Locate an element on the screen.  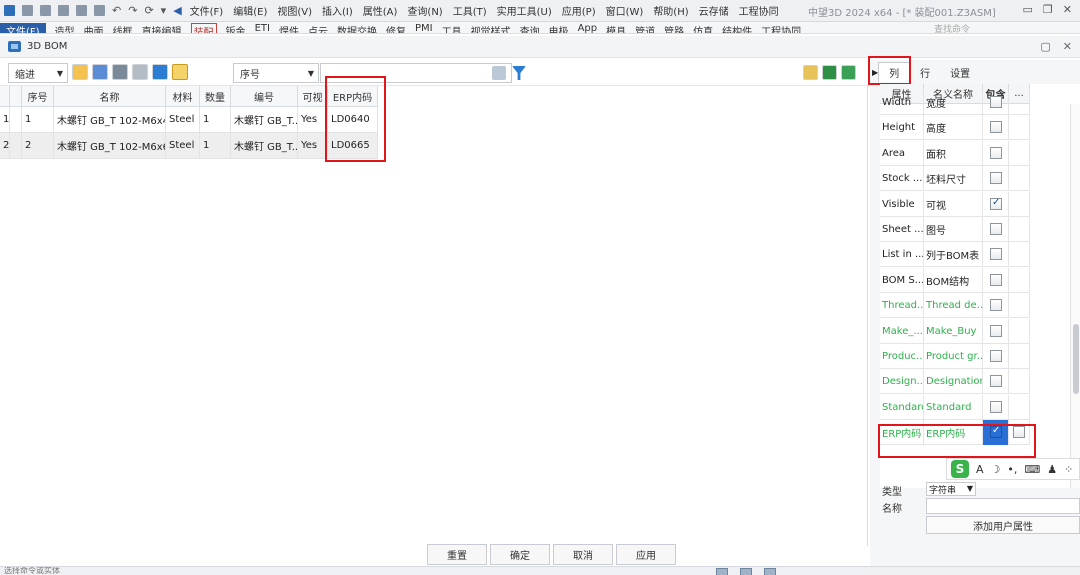
col-header-qty: 数量 is located at coordinates (215, 96).